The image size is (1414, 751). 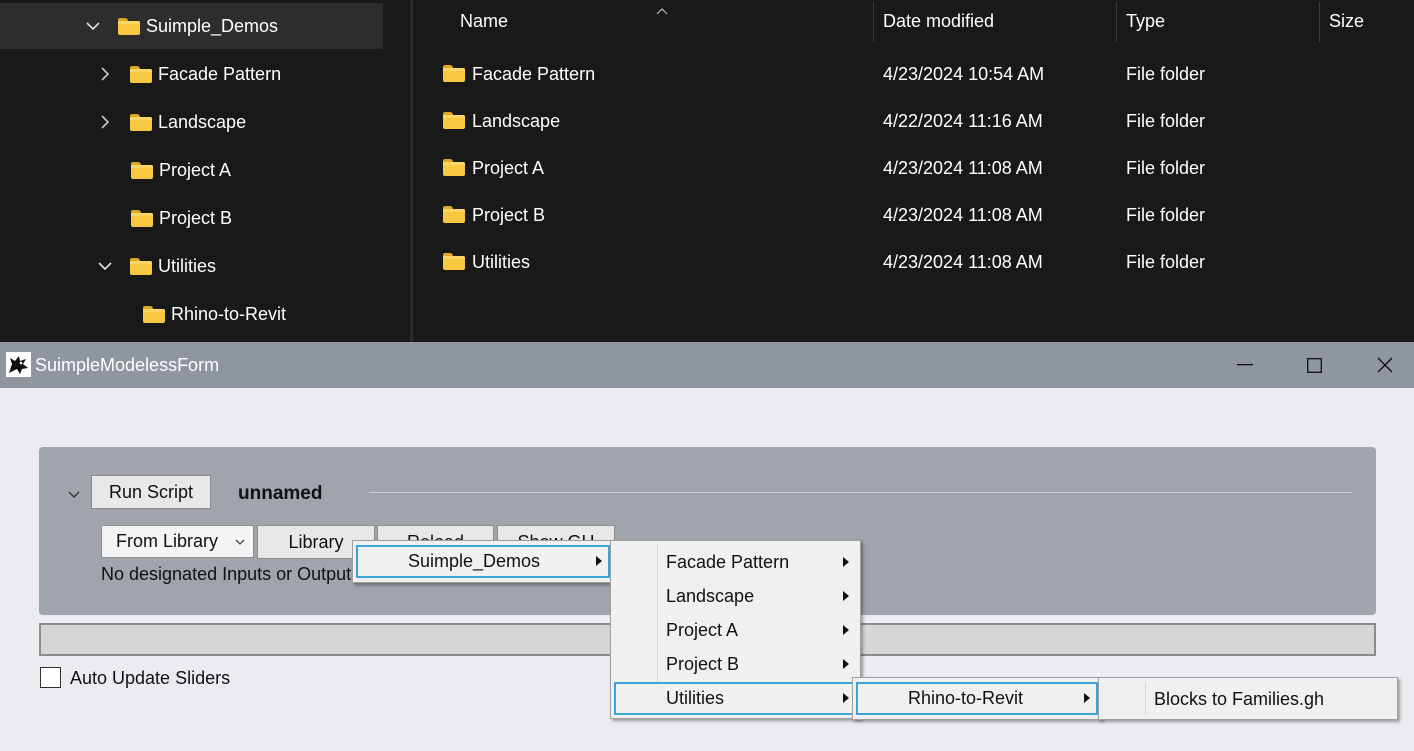 I want to click on file-row: Project A 4/23/2024 11:08 AM File folder, so click(x=913, y=168).